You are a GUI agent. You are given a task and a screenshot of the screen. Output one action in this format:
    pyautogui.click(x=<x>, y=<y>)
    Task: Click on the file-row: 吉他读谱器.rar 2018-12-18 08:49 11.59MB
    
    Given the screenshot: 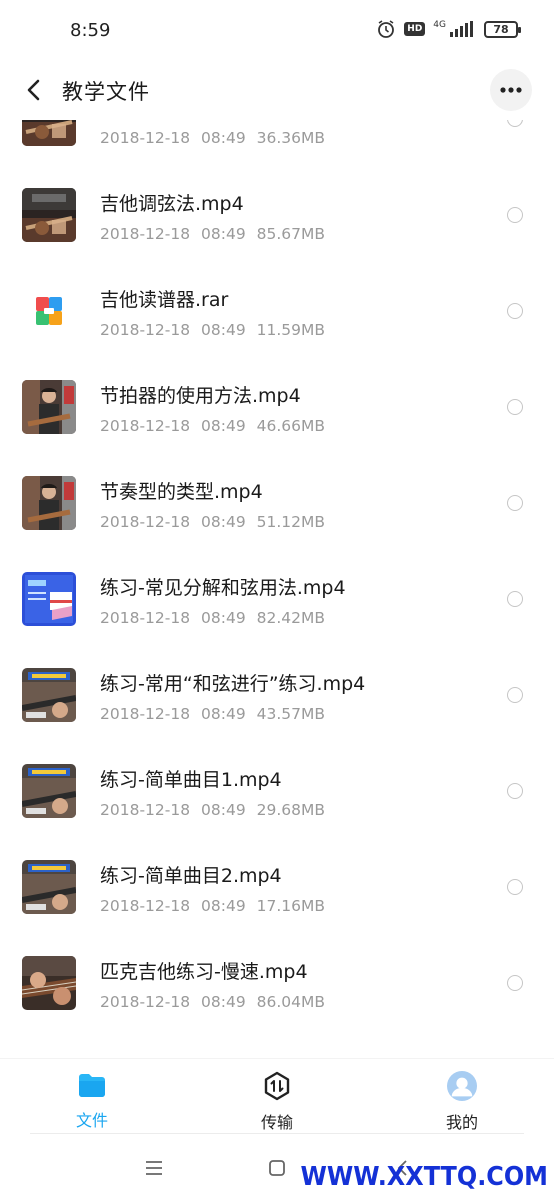 What is the action you would take?
    pyautogui.click(x=277, y=311)
    